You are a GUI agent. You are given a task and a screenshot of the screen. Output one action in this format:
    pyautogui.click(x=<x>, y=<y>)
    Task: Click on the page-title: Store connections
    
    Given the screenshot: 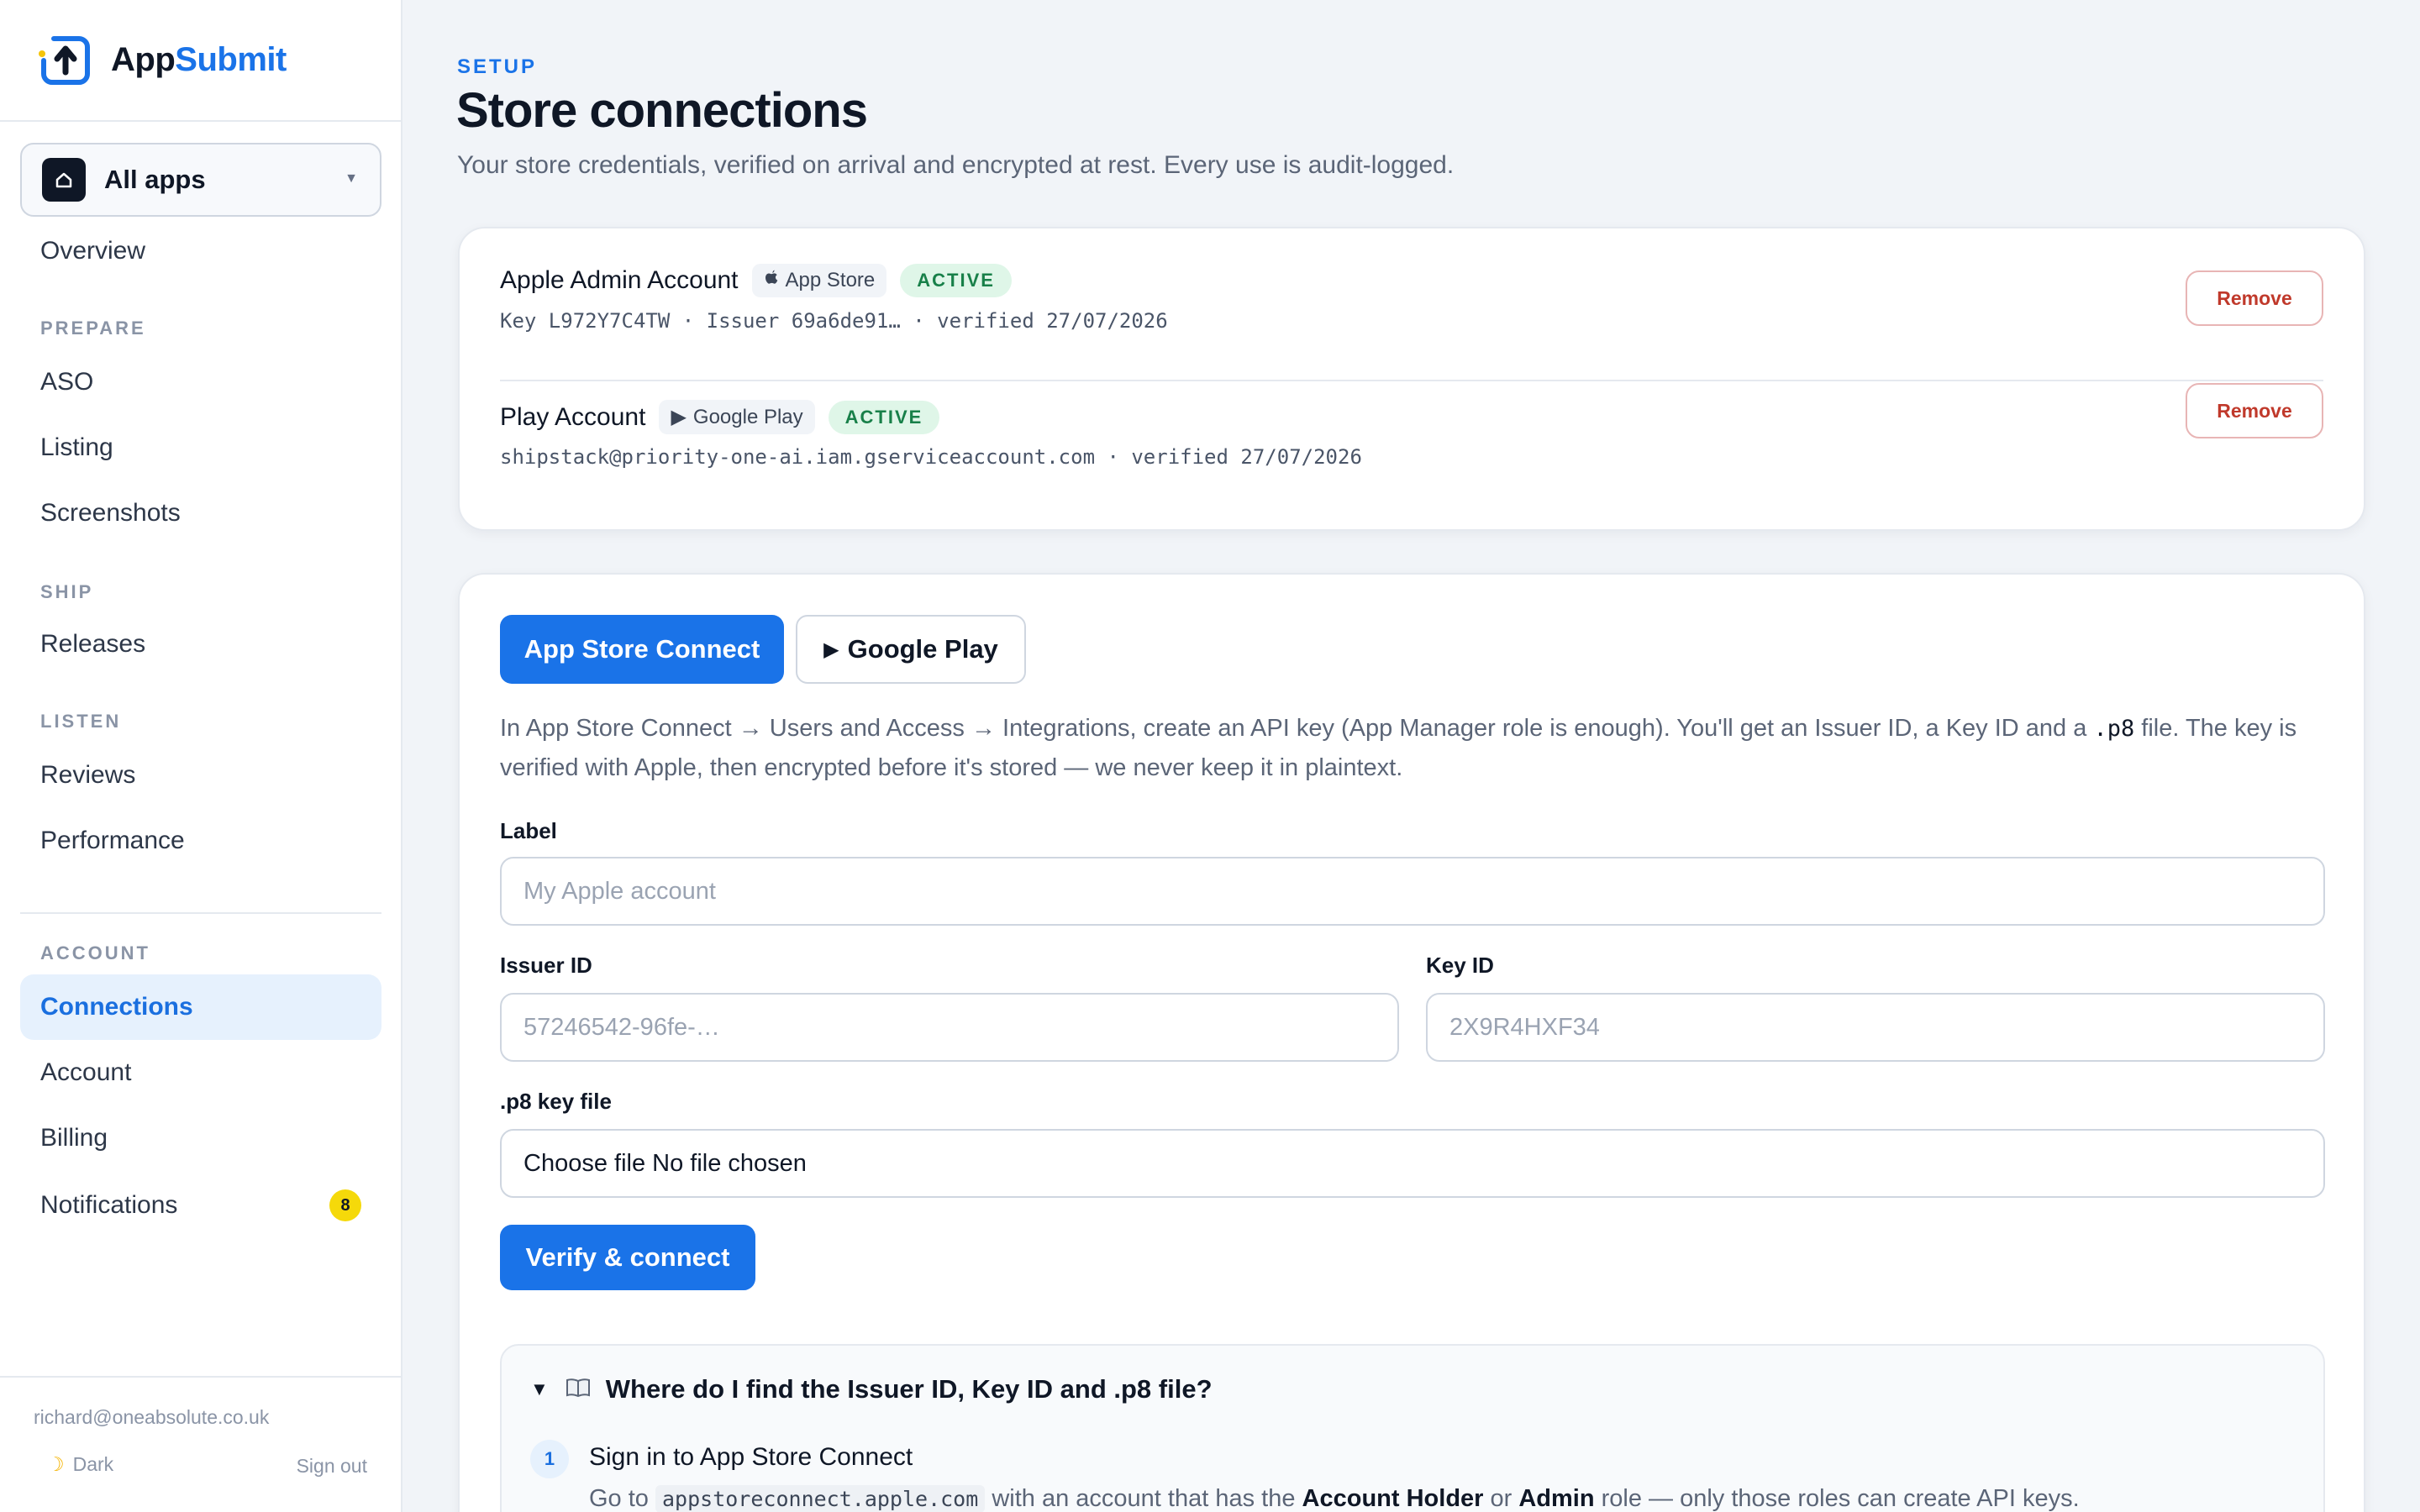 What is the action you would take?
    pyautogui.click(x=662, y=110)
    